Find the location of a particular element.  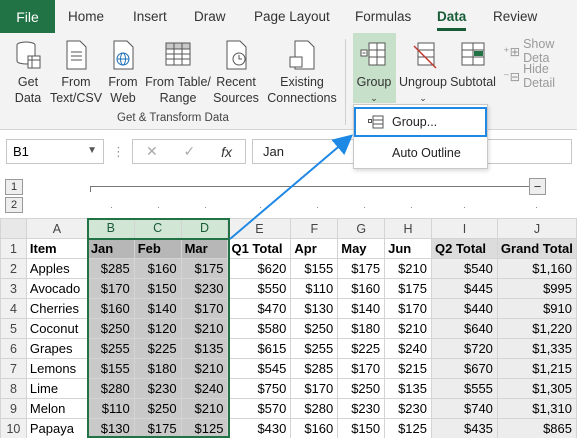

table-cell: $240 is located at coordinates (408, 348).